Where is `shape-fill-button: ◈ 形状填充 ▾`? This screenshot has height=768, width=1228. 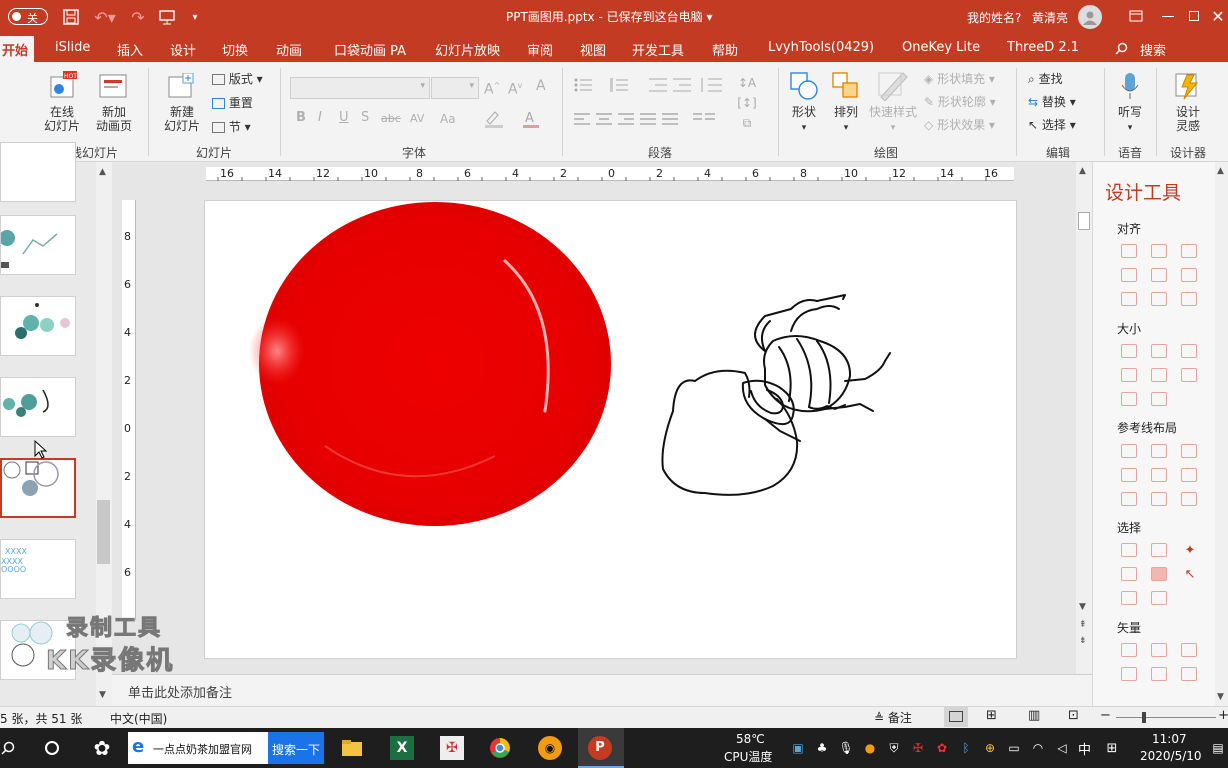
shape-fill-button: ◈ 形状填充 ▾ is located at coordinates (959, 79).